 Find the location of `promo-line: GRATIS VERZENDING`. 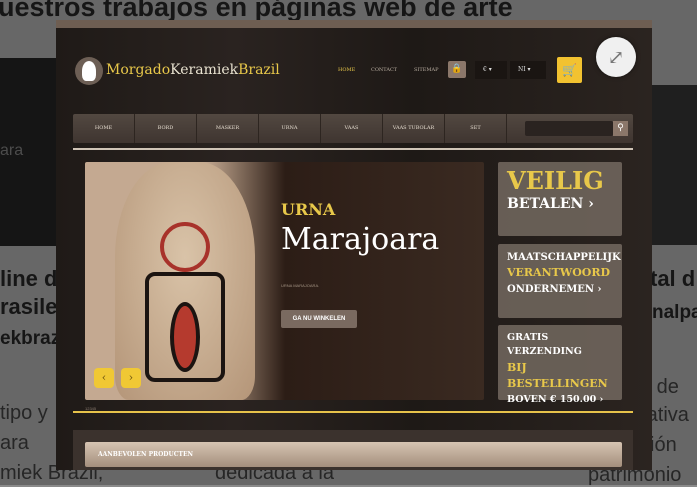

promo-line: GRATIS VERZENDING is located at coordinates (544, 345).